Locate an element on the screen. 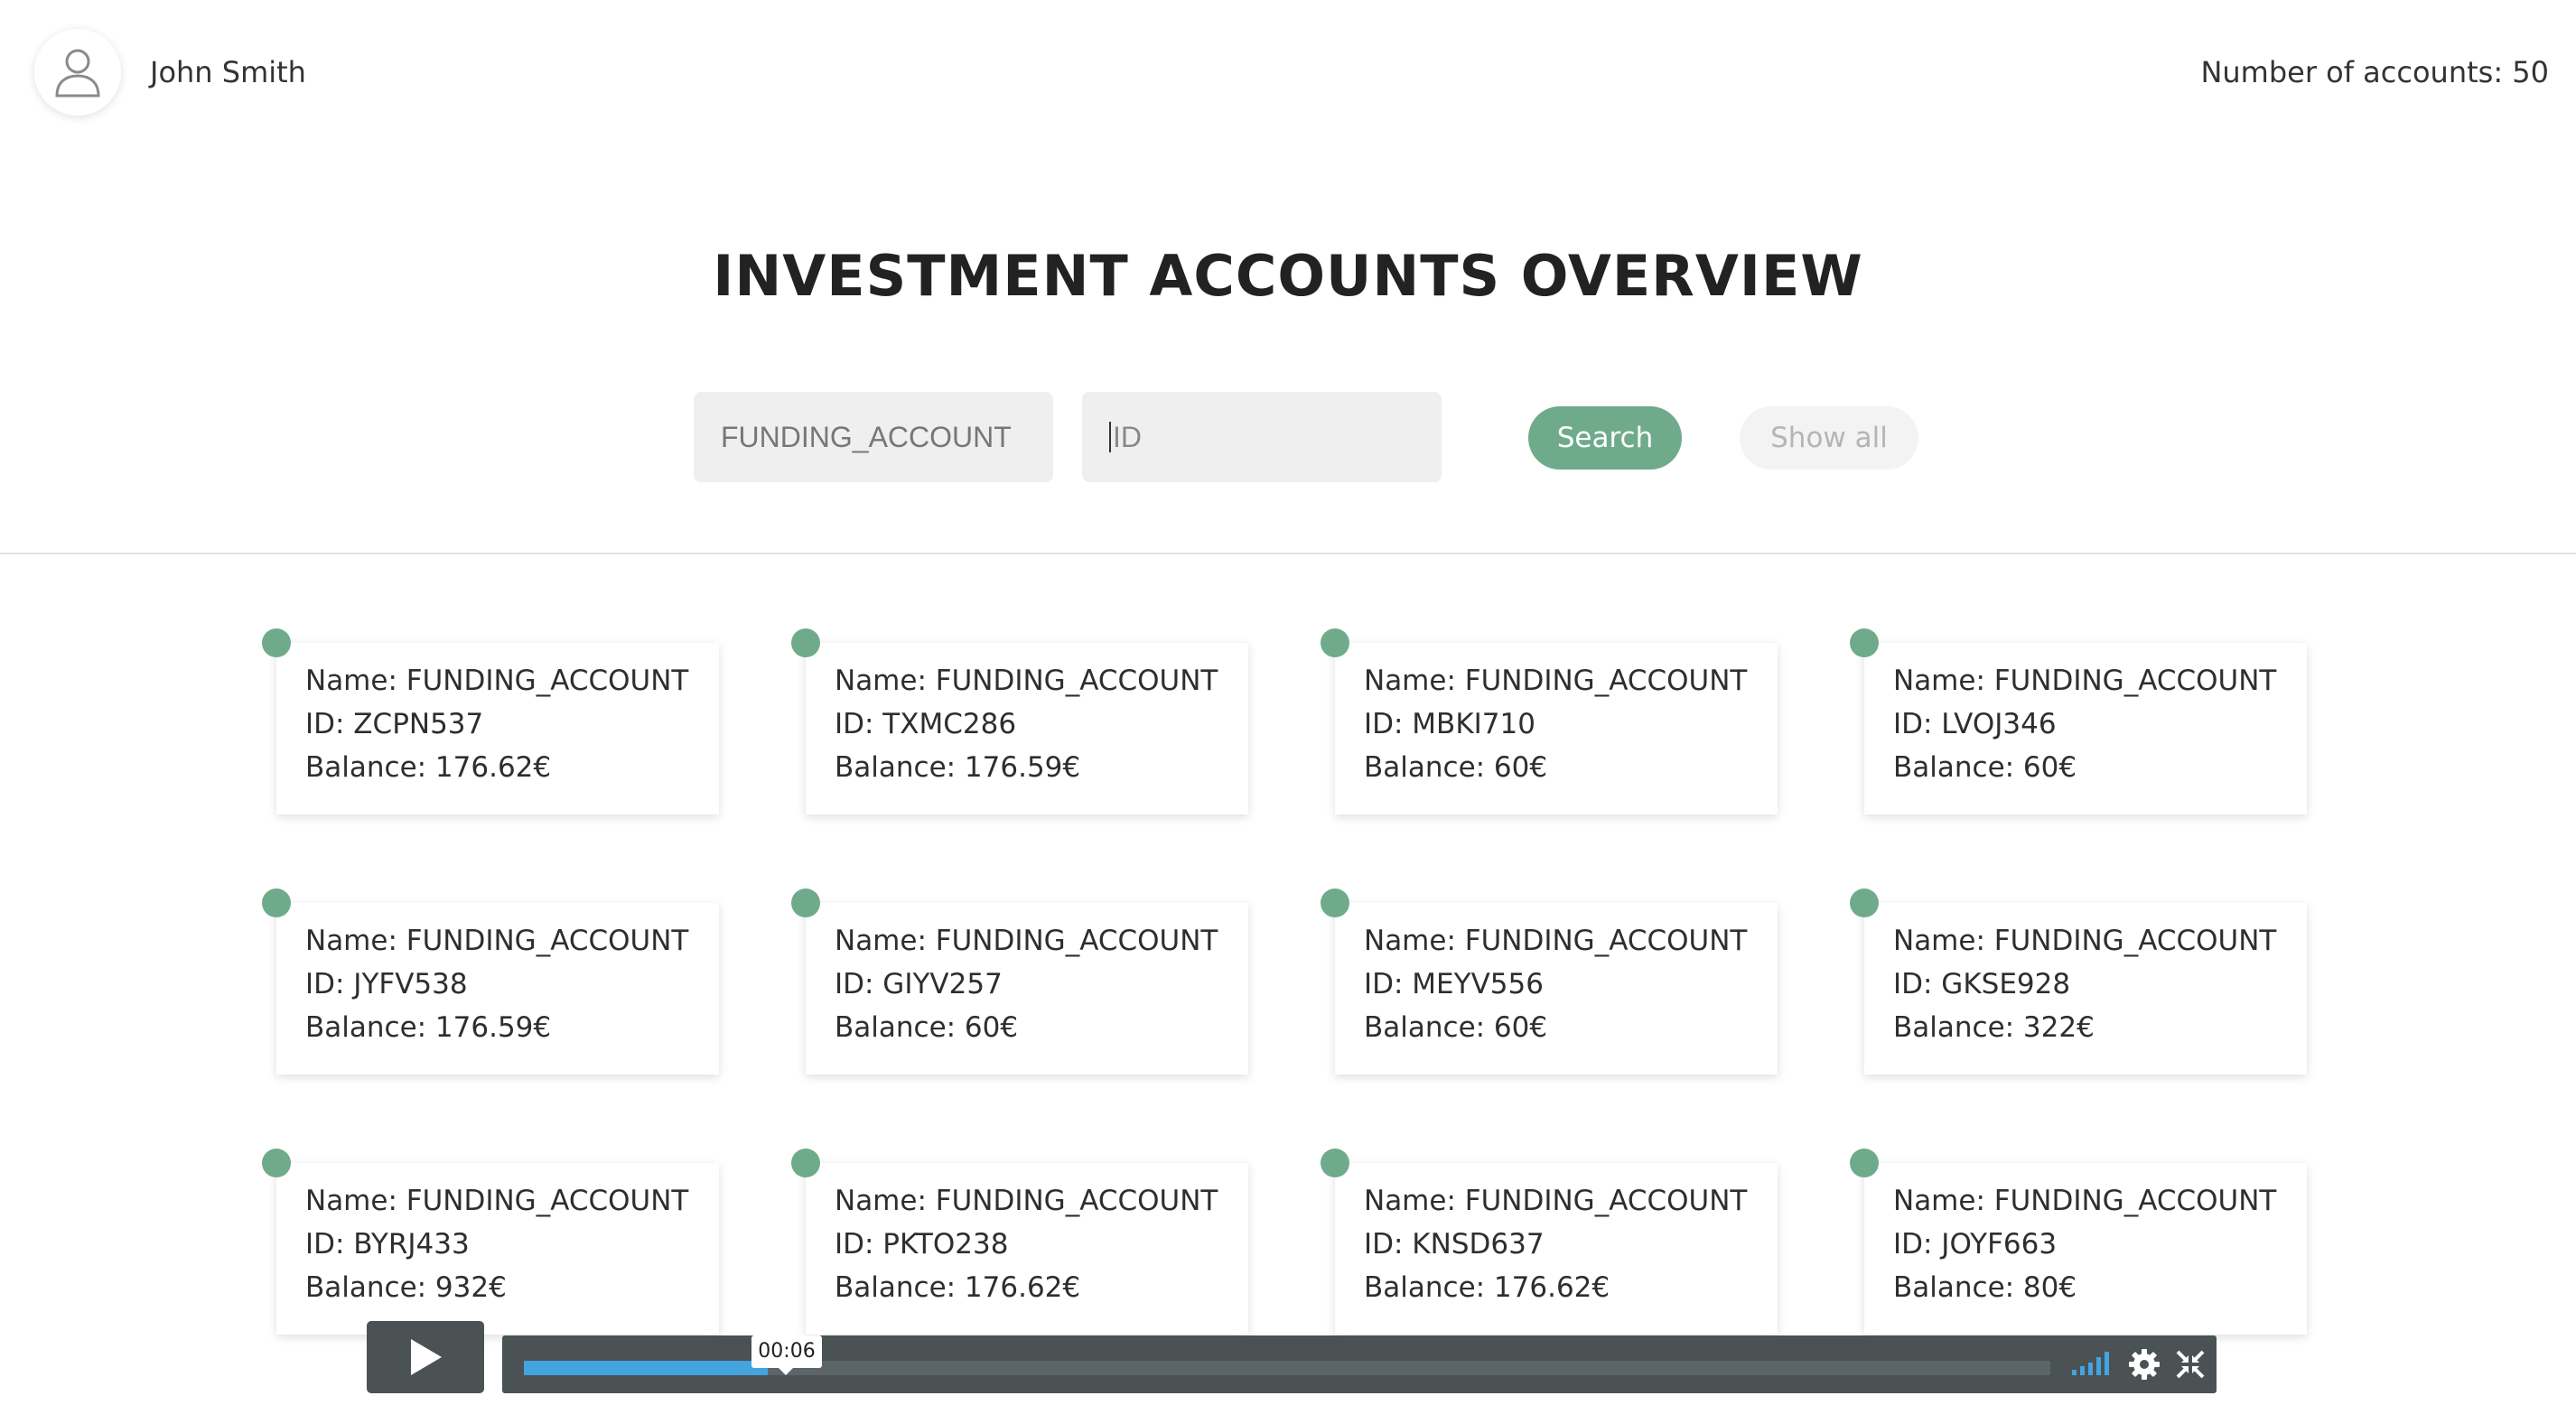 The width and height of the screenshot is (2576, 1405). avatar is located at coordinates (77, 73).